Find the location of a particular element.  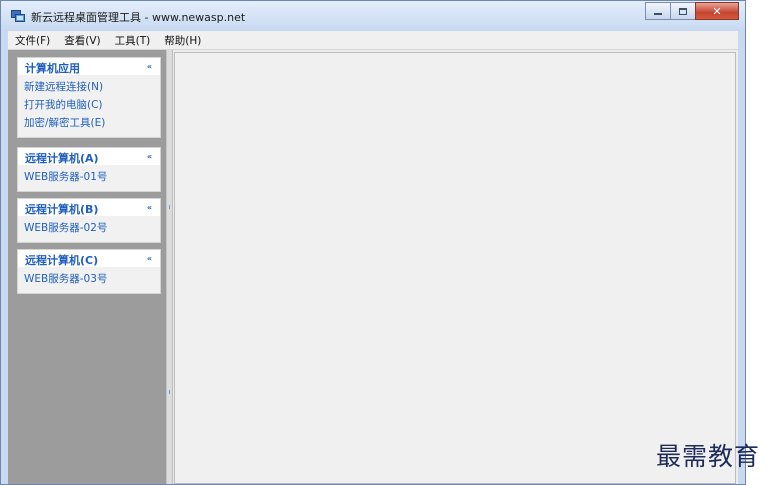

panel-body: 新建远程连接(N) 打开我的电脑(C) 加密/解密工具(E) is located at coordinates (89, 106).